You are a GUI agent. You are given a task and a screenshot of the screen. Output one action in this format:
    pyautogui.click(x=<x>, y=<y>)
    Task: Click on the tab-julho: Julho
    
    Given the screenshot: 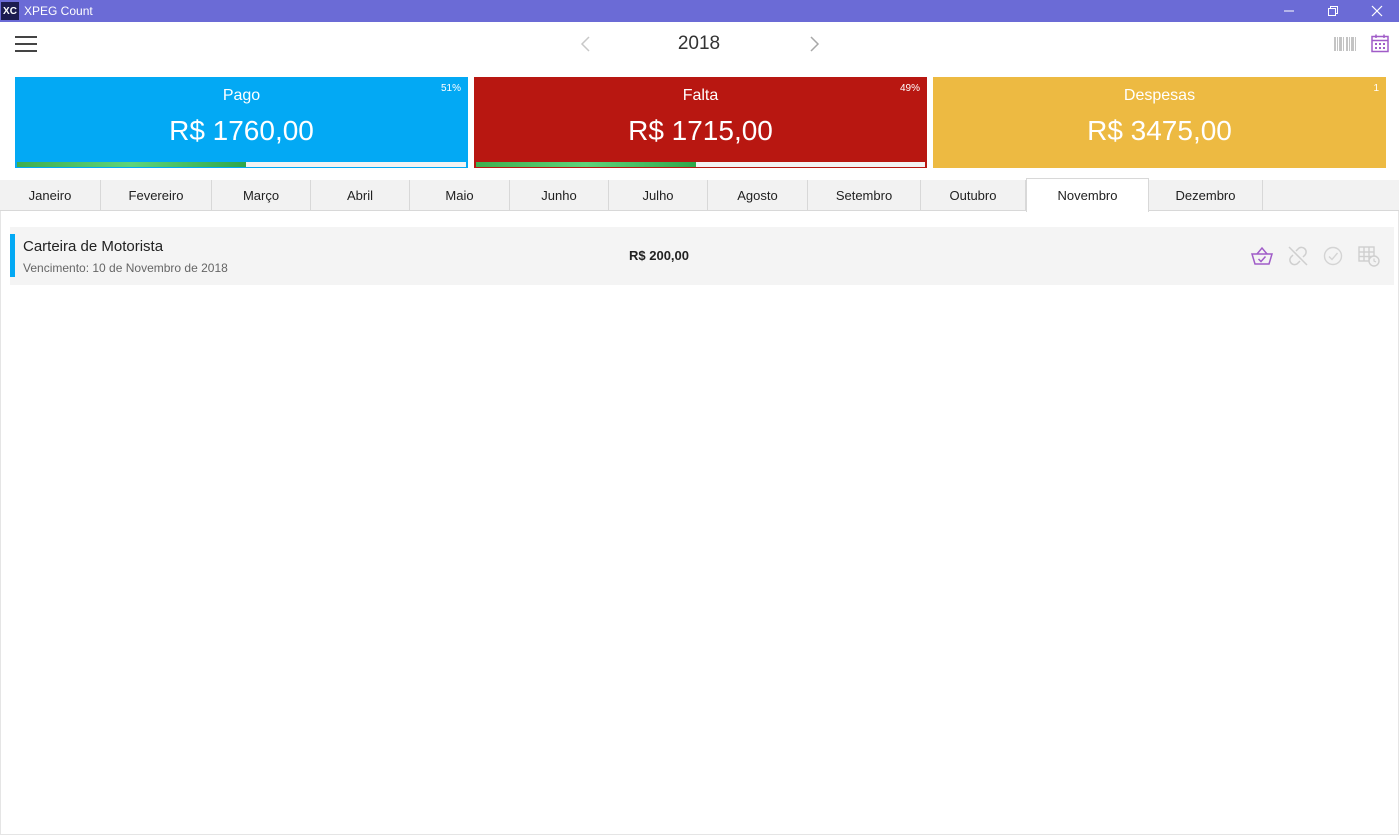 What is the action you would take?
    pyautogui.click(x=658, y=195)
    